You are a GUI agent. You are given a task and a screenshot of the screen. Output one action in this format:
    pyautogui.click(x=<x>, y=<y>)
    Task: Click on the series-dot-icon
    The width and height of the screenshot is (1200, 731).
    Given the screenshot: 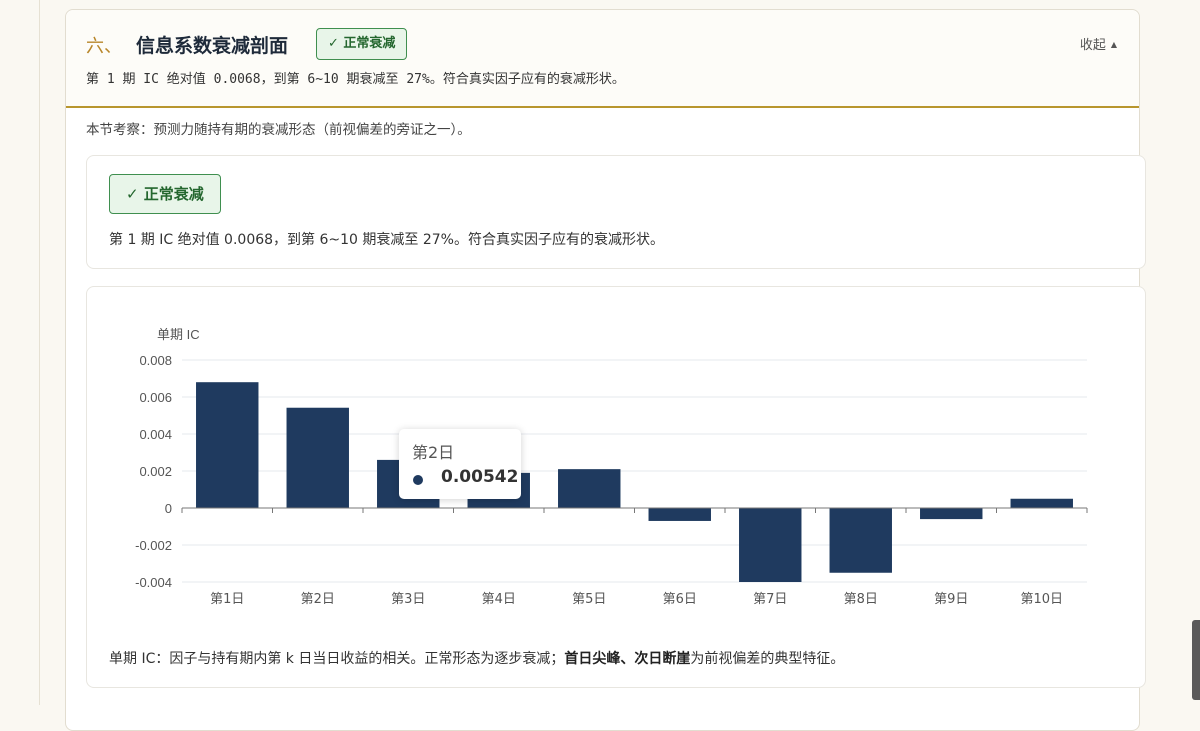 What is the action you would take?
    pyautogui.click(x=418, y=480)
    